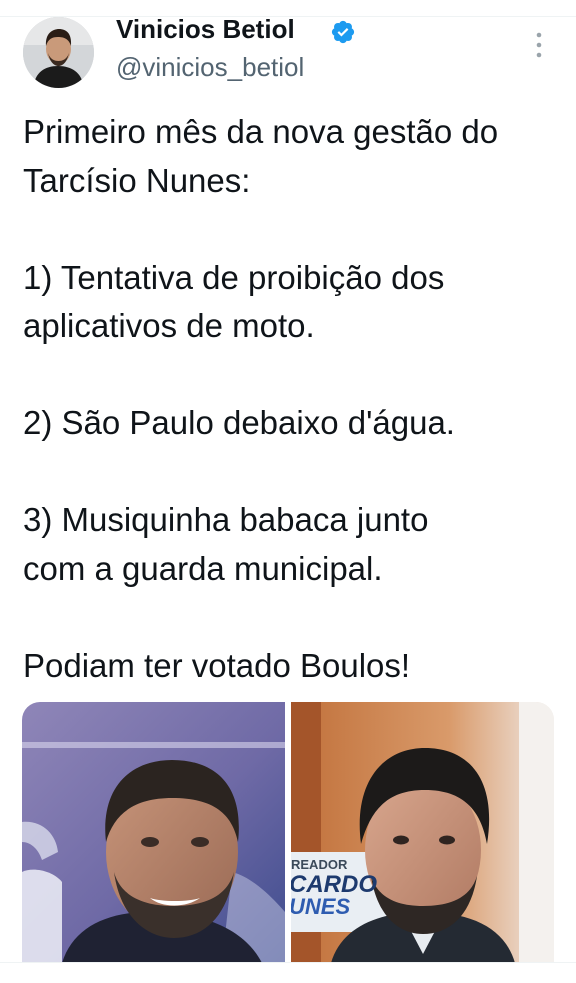 This screenshot has height=983, width=576. I want to click on tweet-line: aplicativos de moto., so click(169, 325).